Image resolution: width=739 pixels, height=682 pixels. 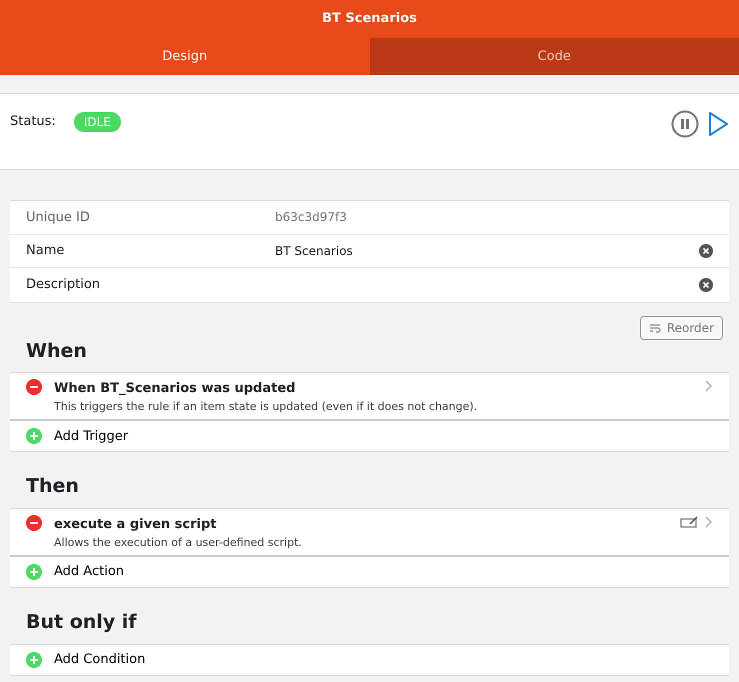 What do you see at coordinates (97, 122) in the screenshot?
I see `status-pill: IDLE` at bounding box center [97, 122].